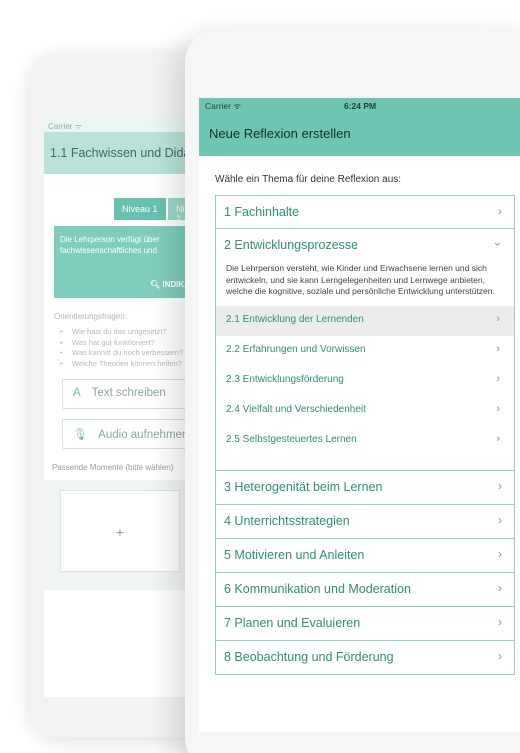 The width and height of the screenshot is (520, 753). I want to click on topic-label: 4 Unterrichtsstrategien, so click(287, 520).